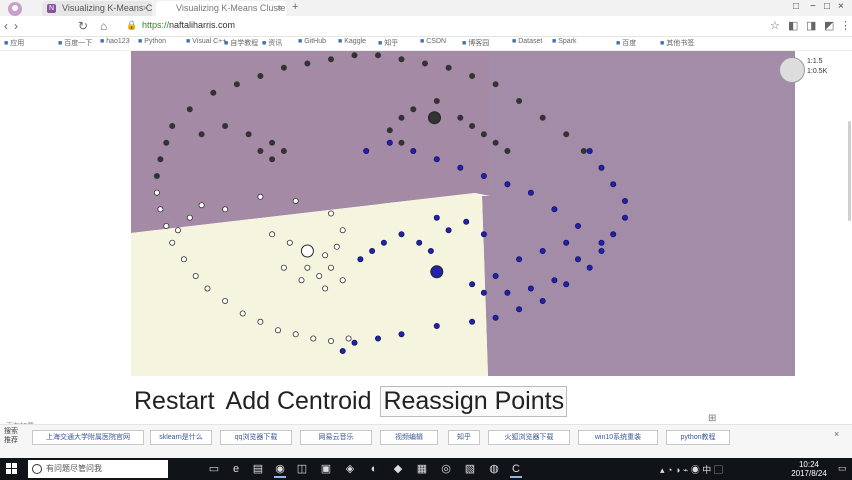 The image size is (852, 480). Describe the element at coordinates (398, 469) in the screenshot. I see `app-icon-4: ◆` at that location.